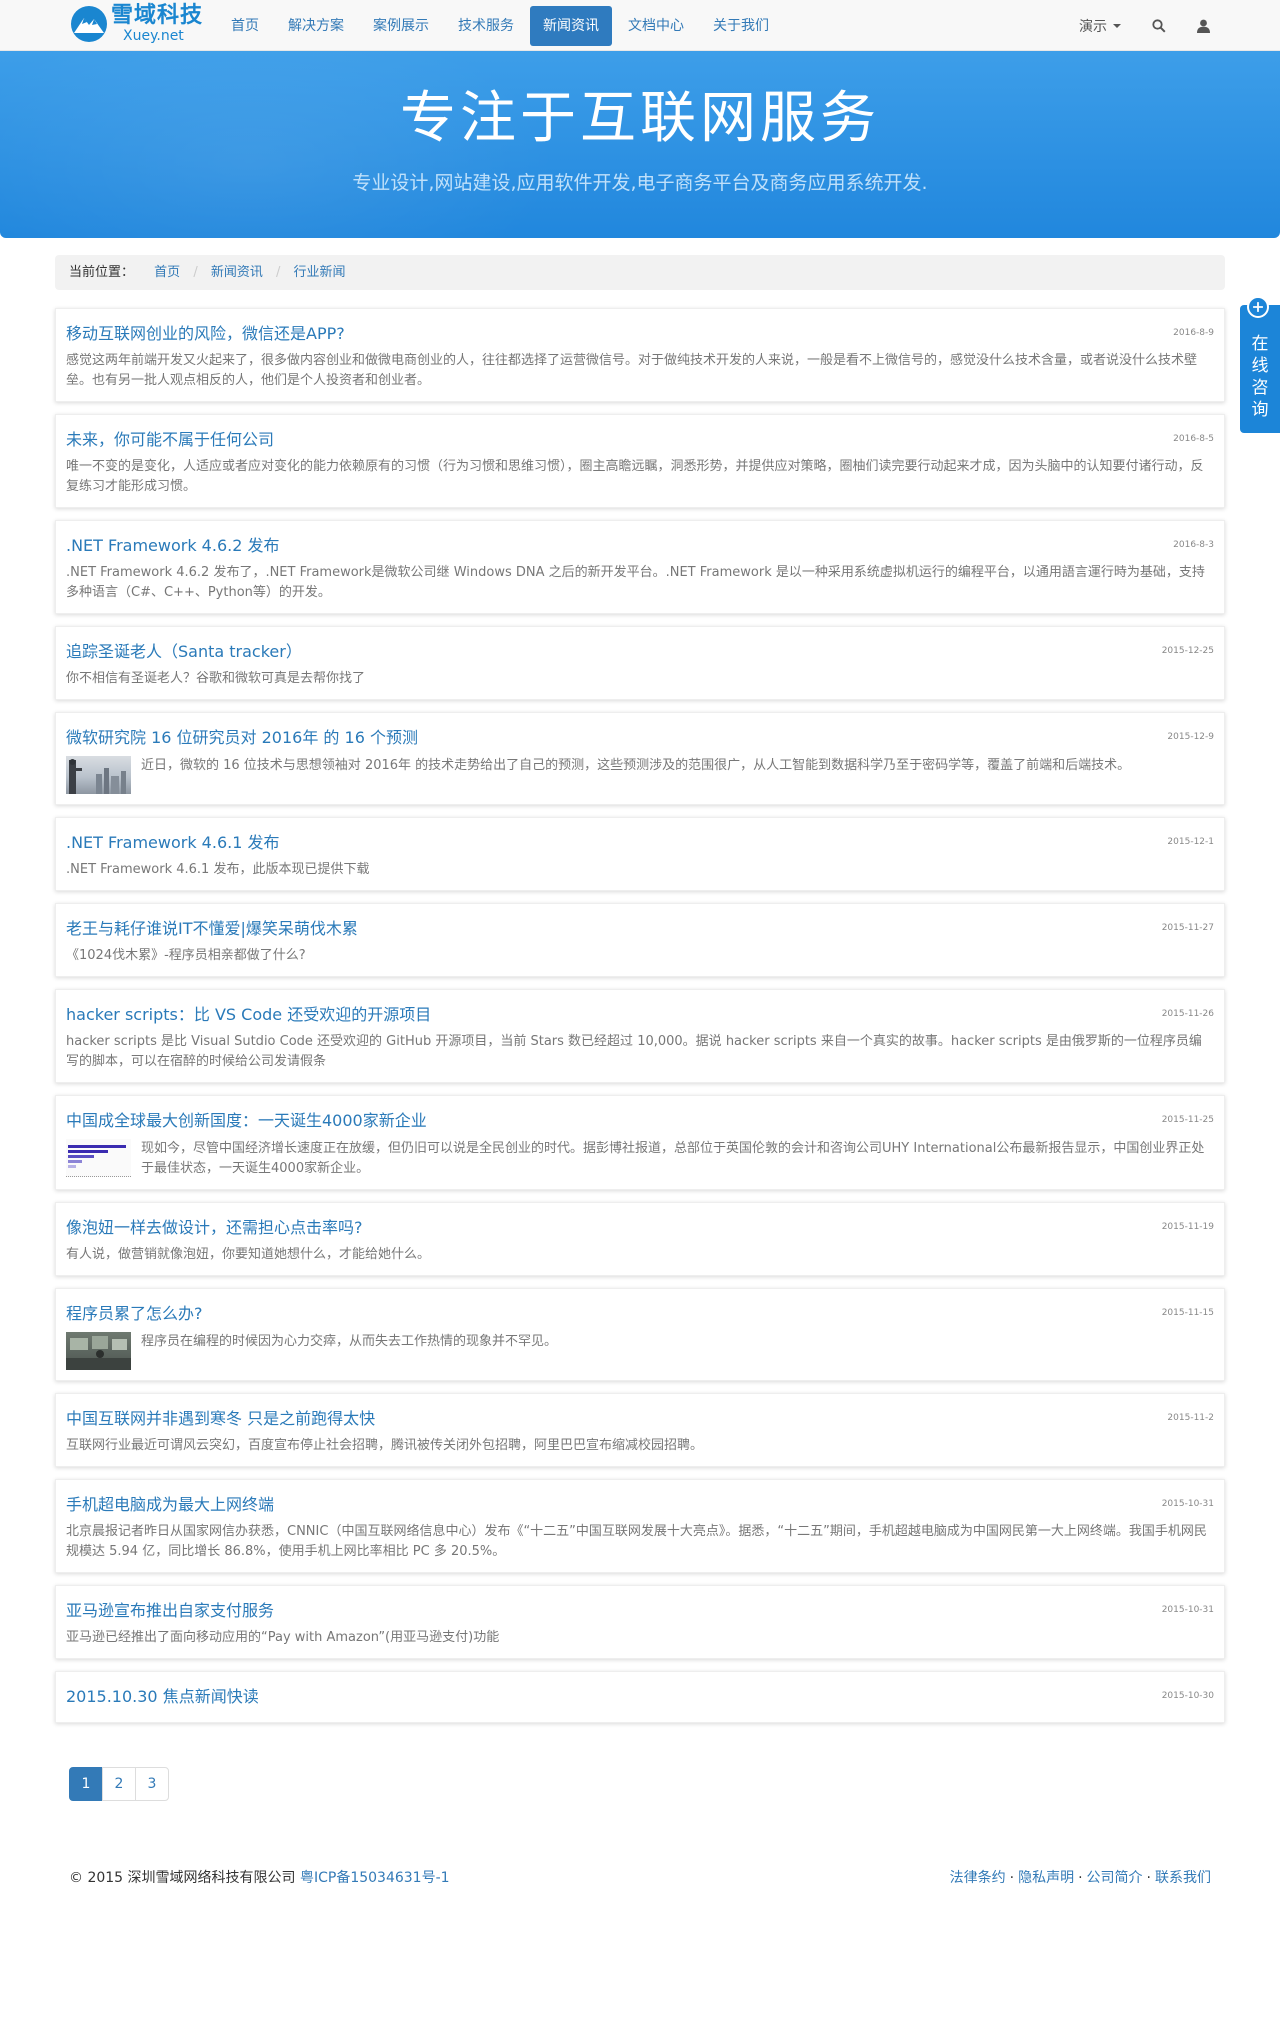  What do you see at coordinates (401, 26) in the screenshot?
I see `nav-cases: 案例展示` at bounding box center [401, 26].